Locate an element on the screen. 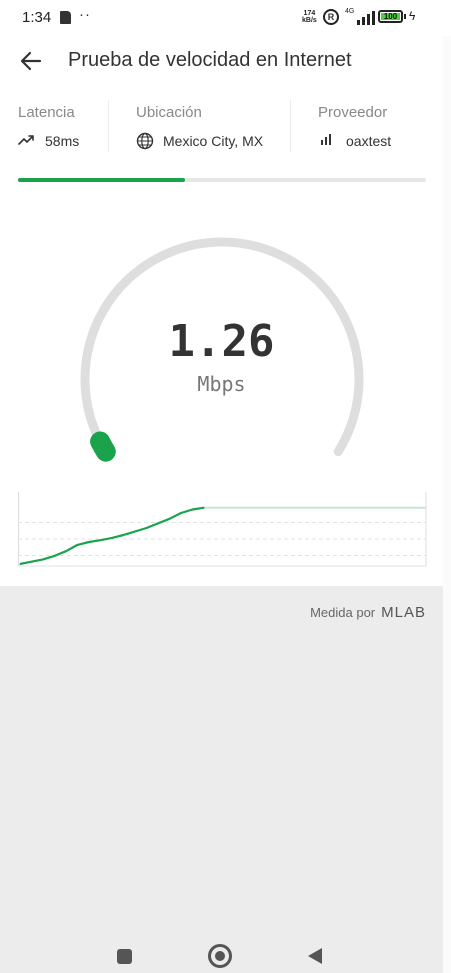 The image size is (451, 973). recents-button is located at coordinates (124, 956).